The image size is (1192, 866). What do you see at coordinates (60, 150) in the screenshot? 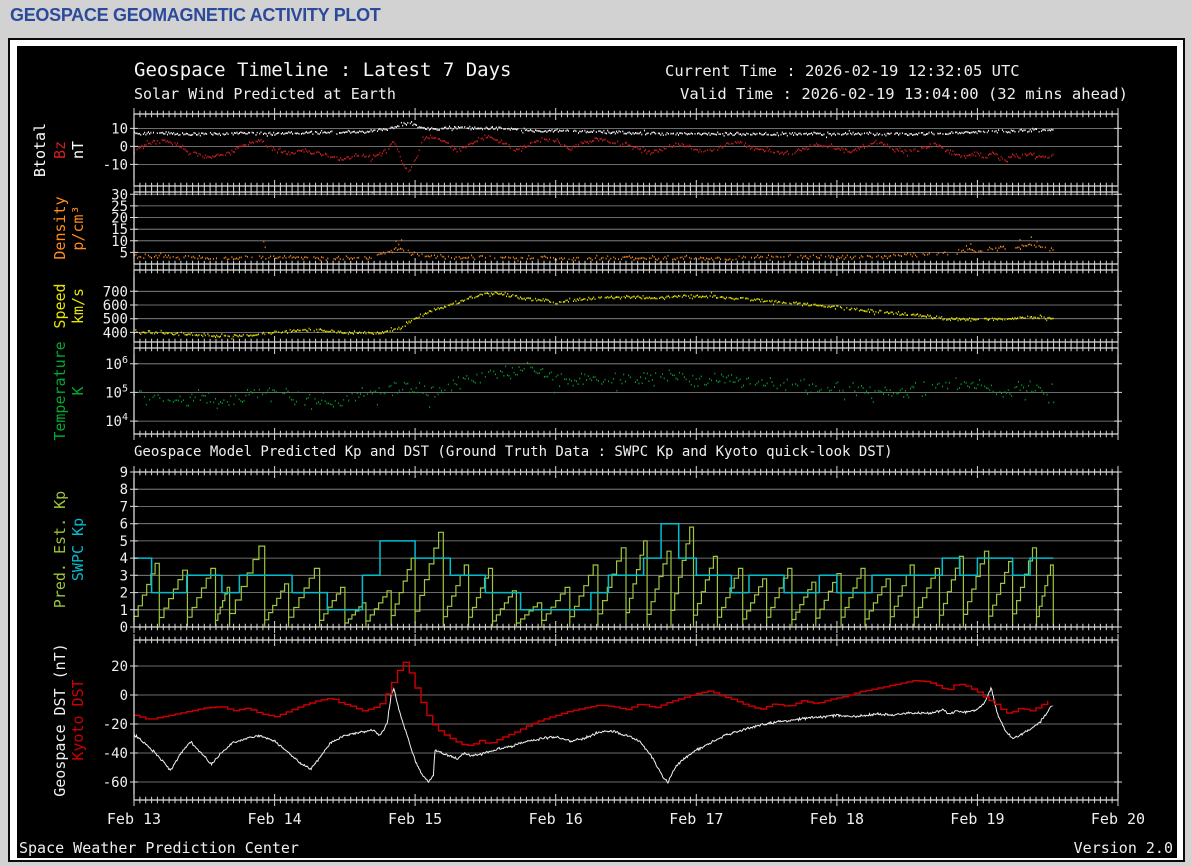
I see `axis-label-solar_wind_imf-1: Bz` at bounding box center [60, 150].